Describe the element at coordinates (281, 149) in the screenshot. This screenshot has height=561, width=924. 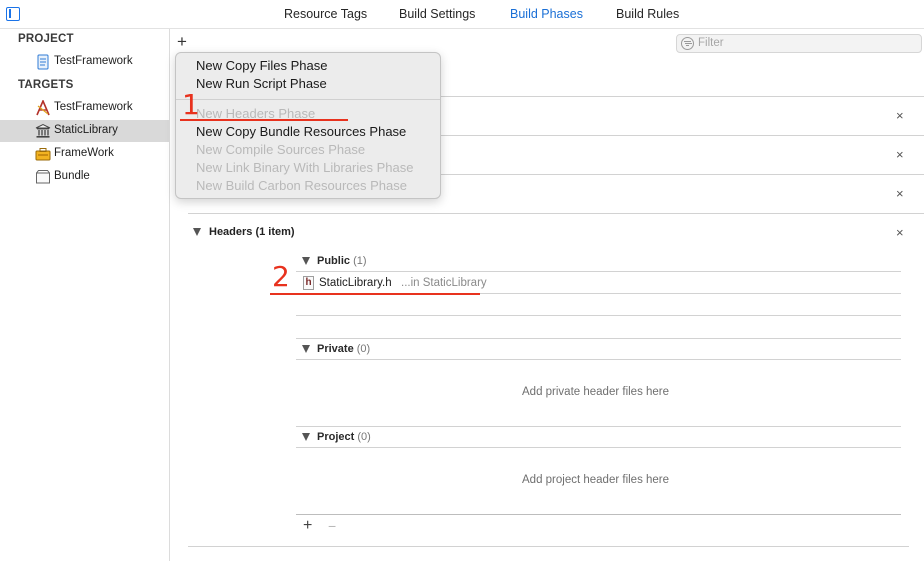
I see `menu-item-new-compile-sources-phase: New Compile Sources Phase` at that location.